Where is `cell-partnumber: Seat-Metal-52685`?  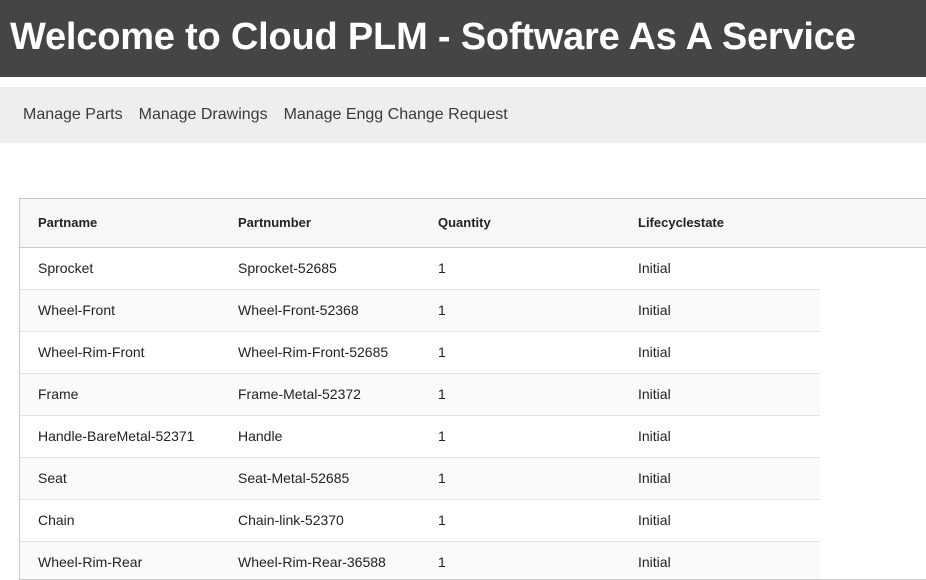
cell-partnumber: Seat-Metal-52685 is located at coordinates (320, 478).